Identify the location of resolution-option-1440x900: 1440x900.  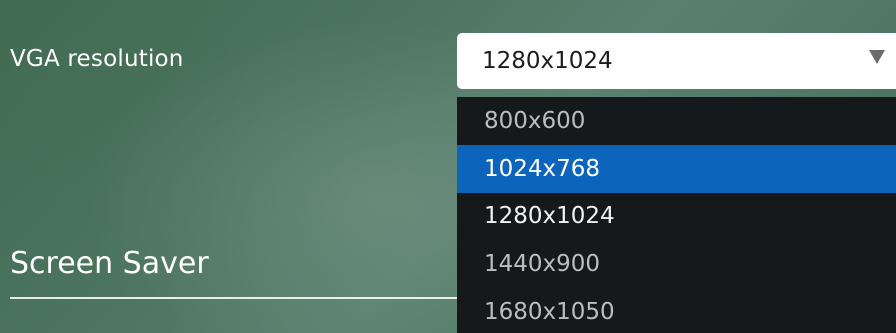
(676, 264).